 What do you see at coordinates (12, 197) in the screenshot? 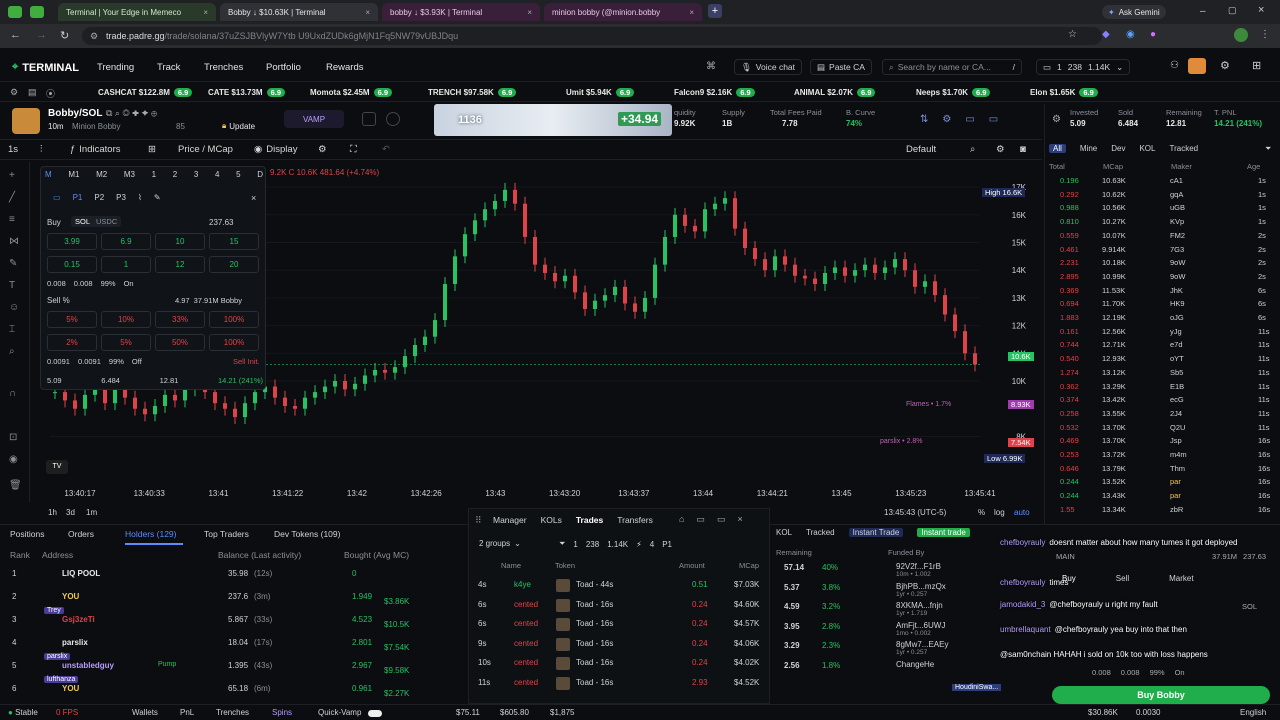
I see `line-tool-icon: ╱` at bounding box center [12, 197].